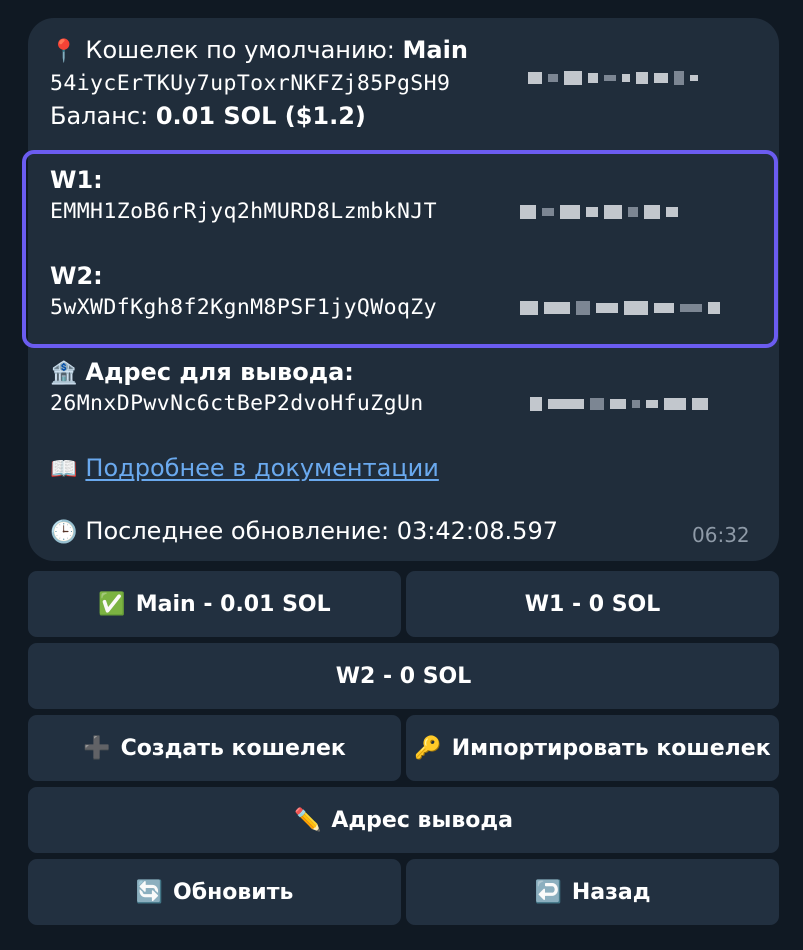 The image size is (803, 950). What do you see at coordinates (307, 820) in the screenshot?
I see `pencil-icon: ✏️` at bounding box center [307, 820].